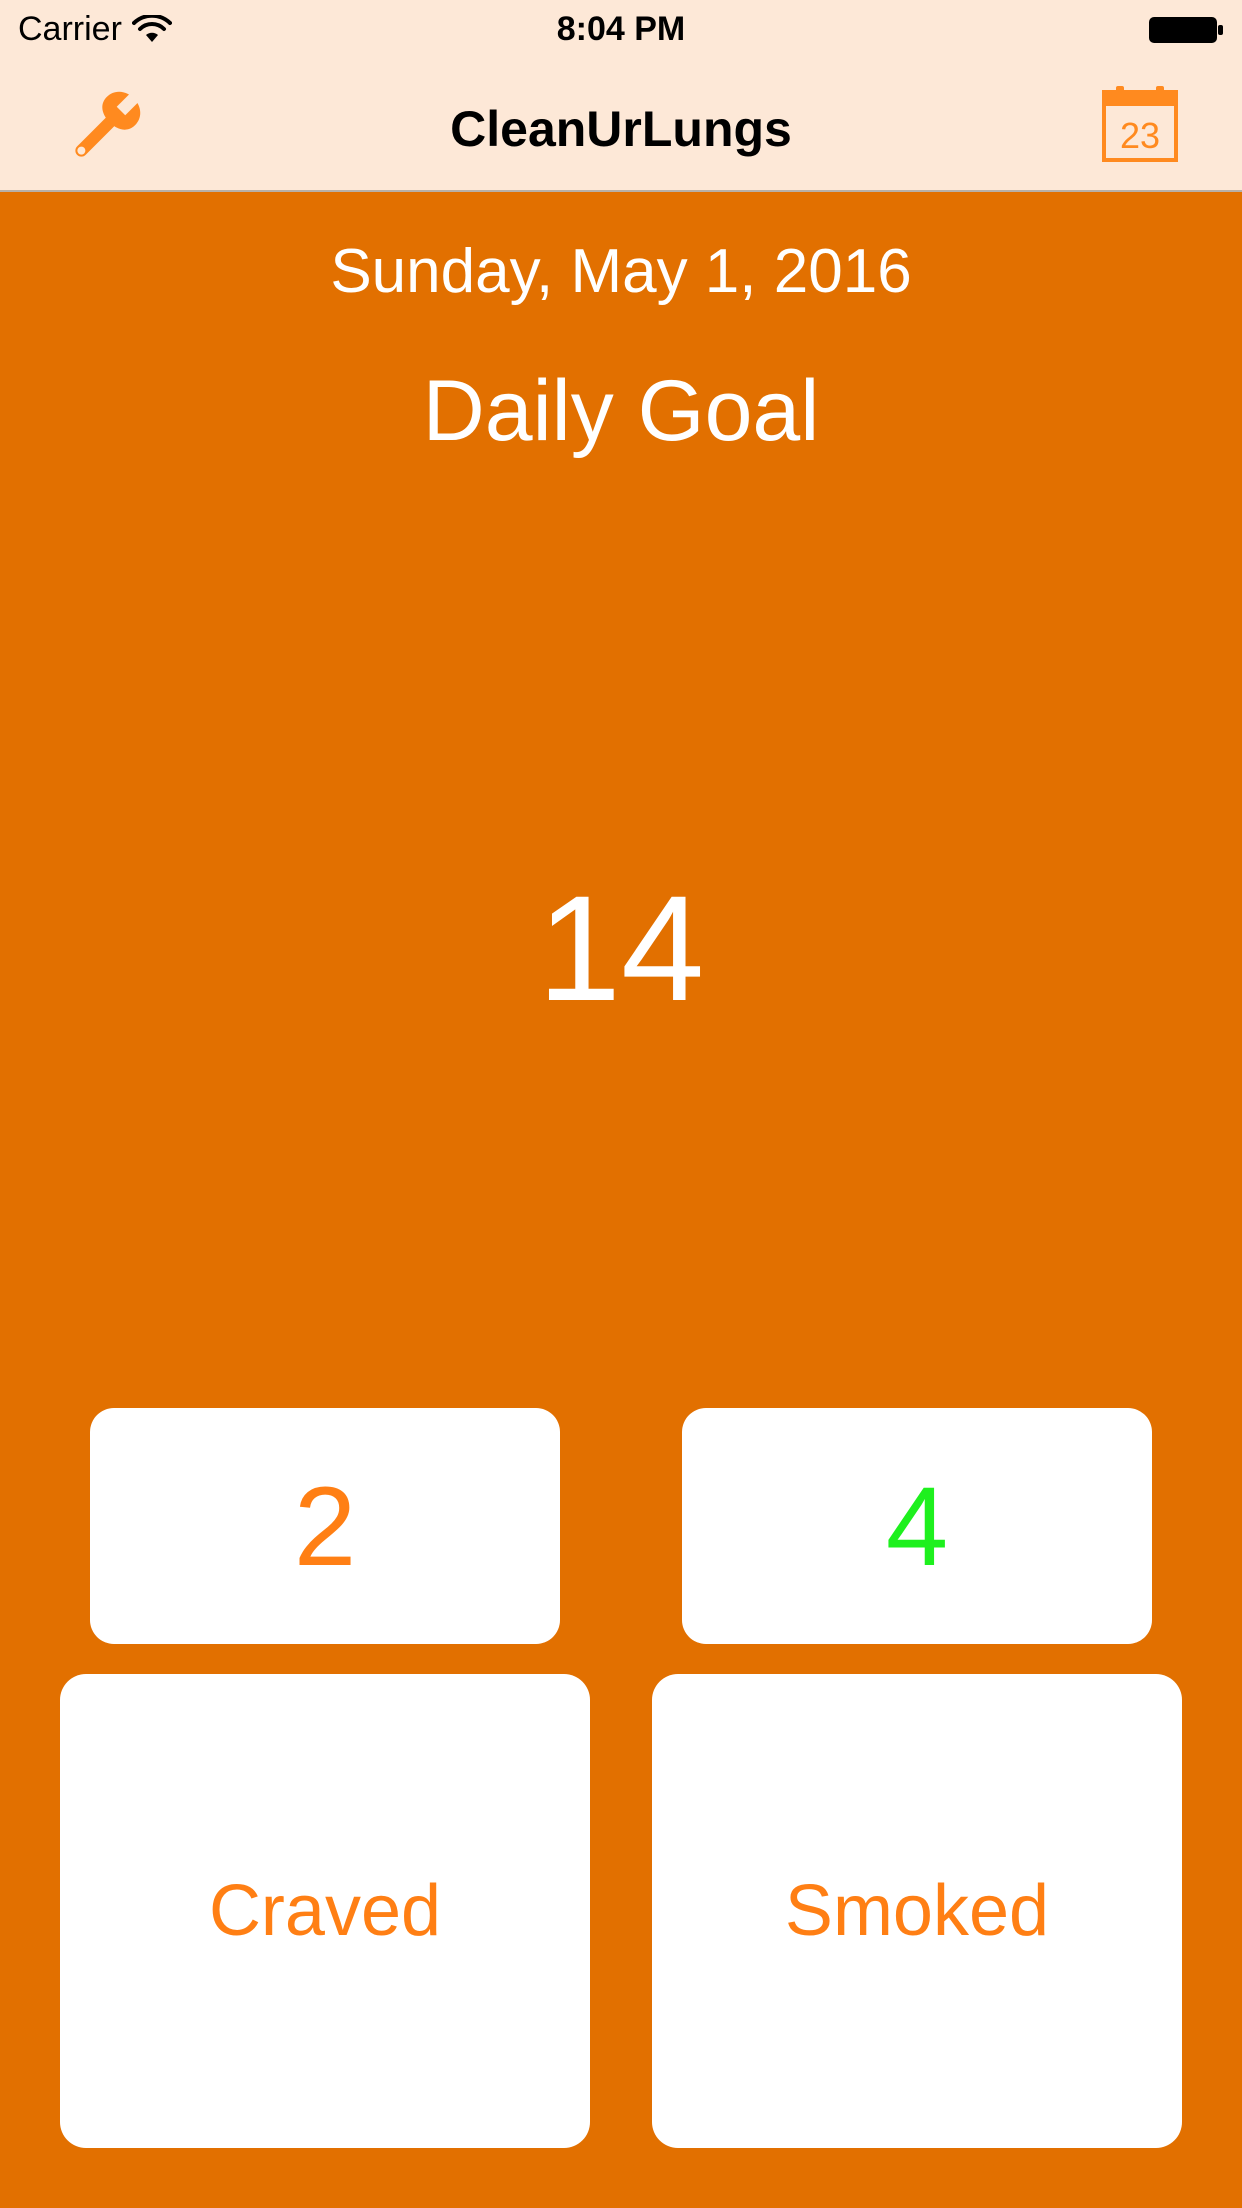 This screenshot has width=1242, height=2208. I want to click on status-time: 8:04 PM, so click(621, 29).